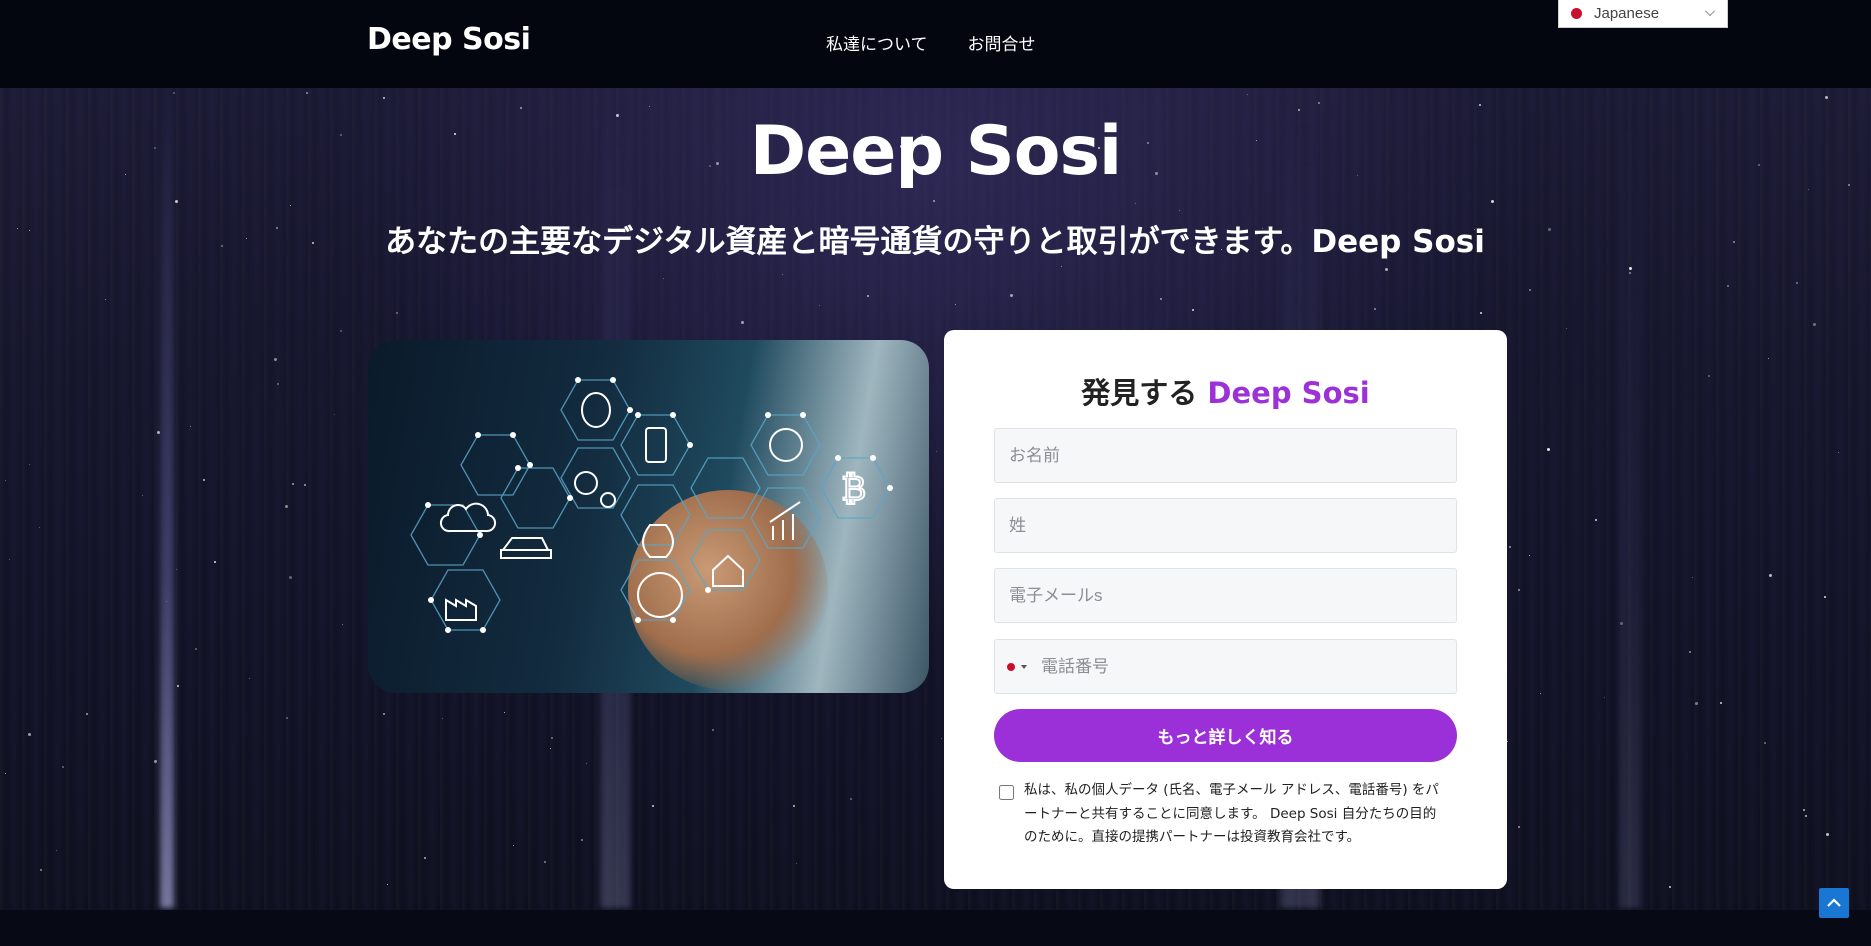  Describe the element at coordinates (728, 570) in the screenshot. I see `smart-home-icon` at that location.